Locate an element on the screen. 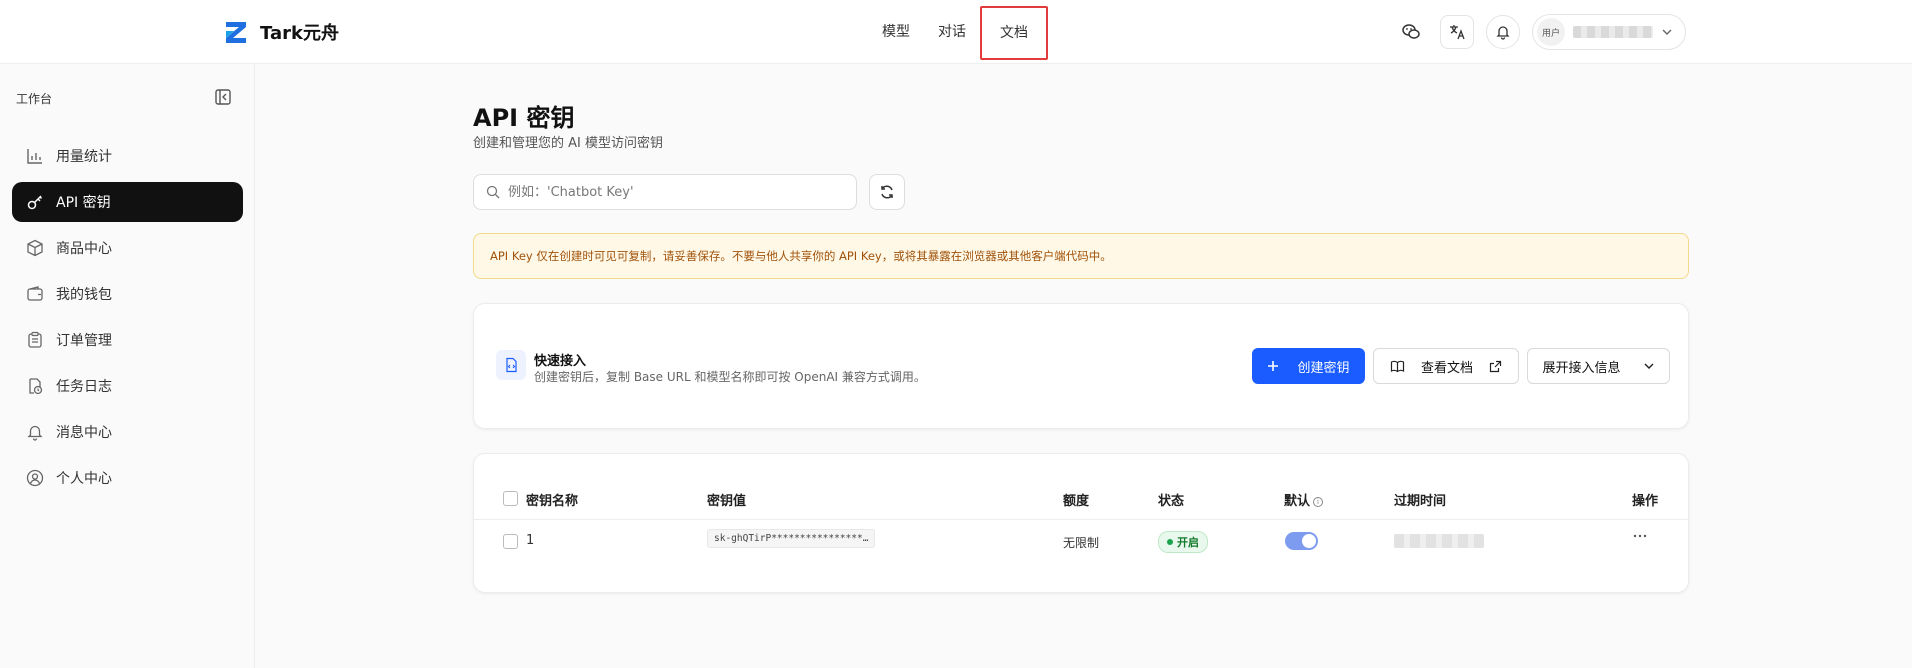 The width and height of the screenshot is (1912, 668). expand-info-button: 展开接入信息 is located at coordinates (1598, 366).